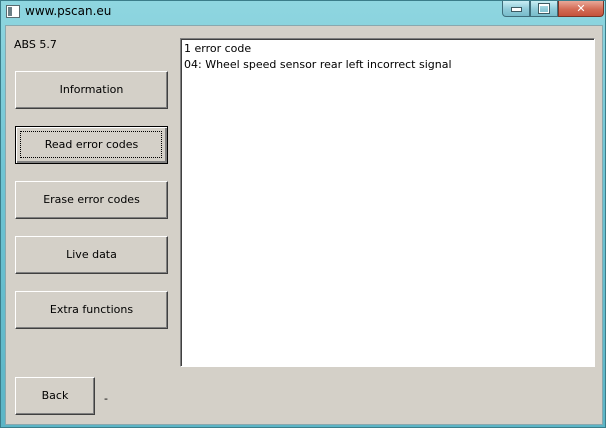 The image size is (606, 428). I want to click on maximize-icon, so click(544, 8).